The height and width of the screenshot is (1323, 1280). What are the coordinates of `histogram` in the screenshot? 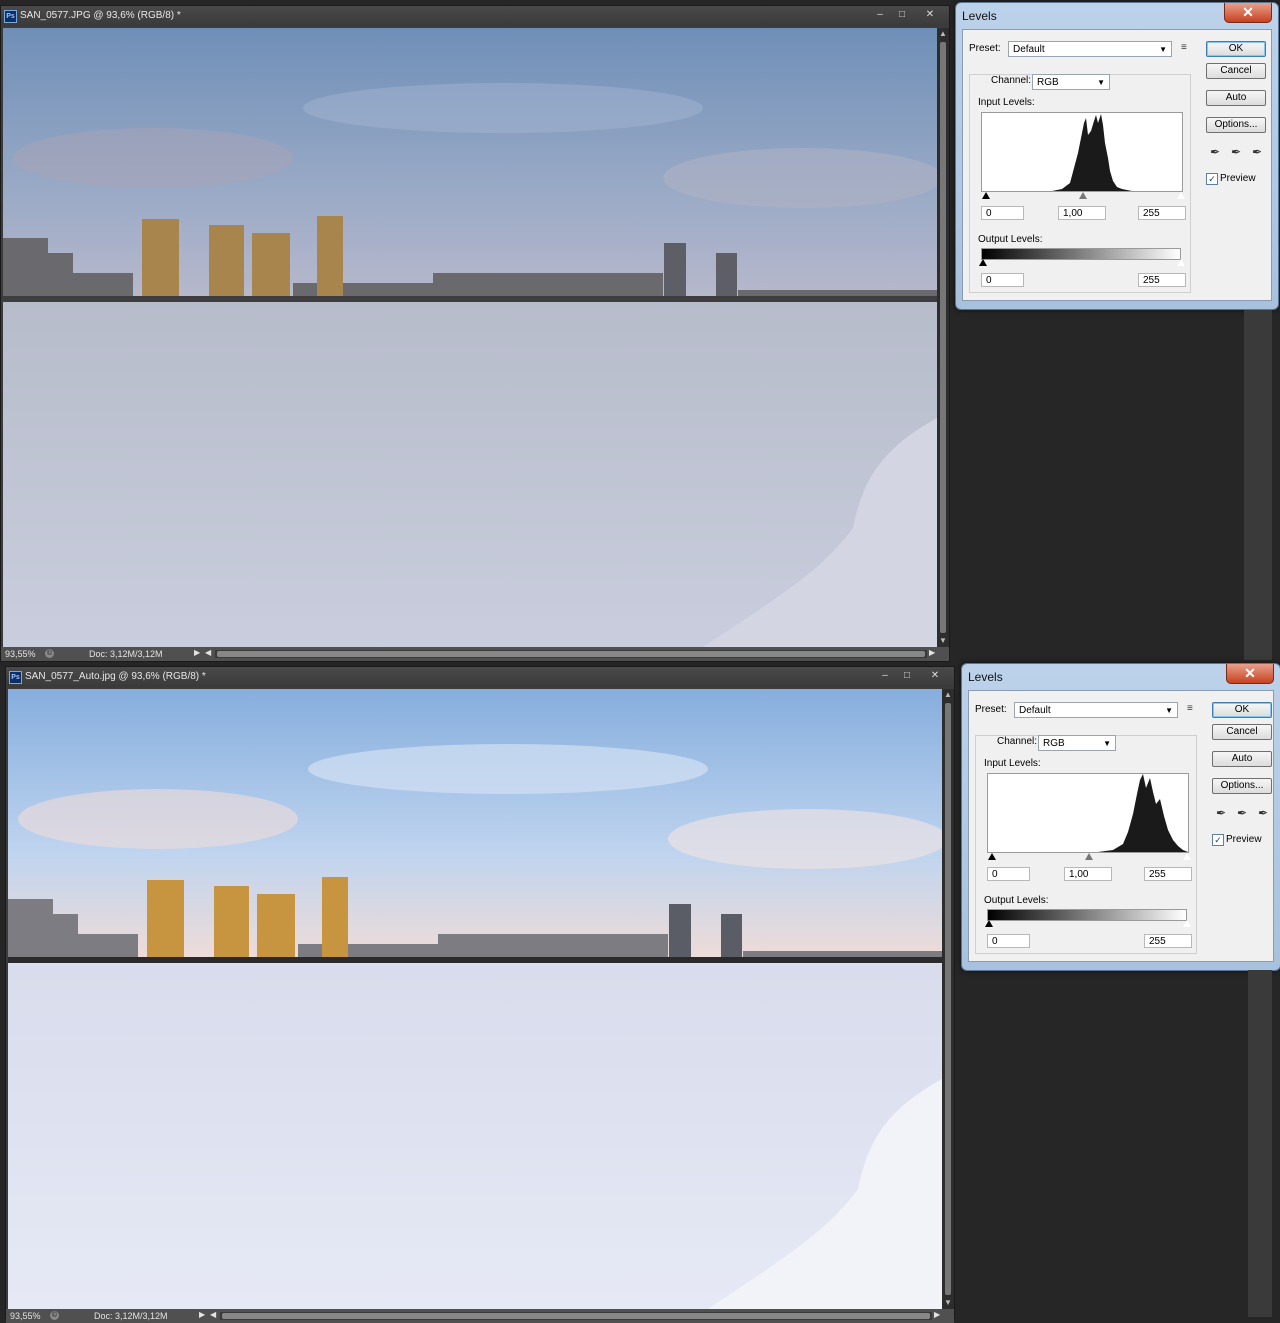 It's located at (1082, 152).